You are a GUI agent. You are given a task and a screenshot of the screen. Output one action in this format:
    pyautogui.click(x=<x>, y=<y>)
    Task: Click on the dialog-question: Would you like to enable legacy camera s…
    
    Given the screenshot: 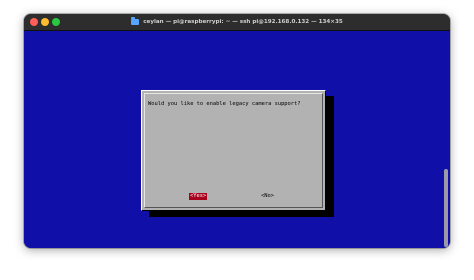 What is the action you would take?
    pyautogui.click(x=224, y=104)
    